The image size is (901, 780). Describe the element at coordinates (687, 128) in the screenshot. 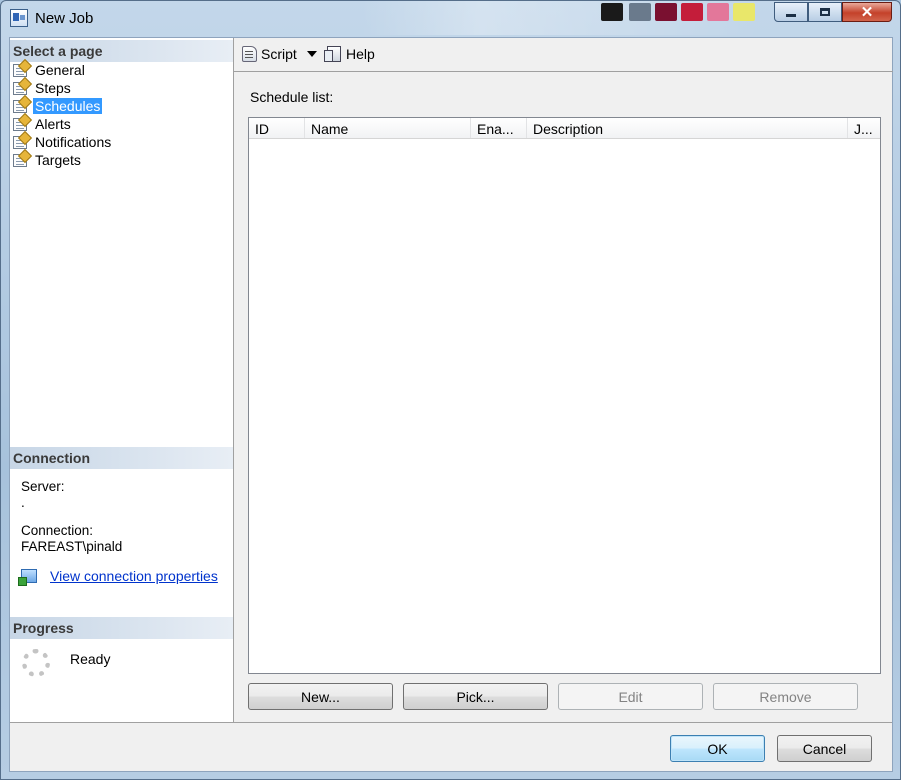

I see `column-header-description: Description` at that location.